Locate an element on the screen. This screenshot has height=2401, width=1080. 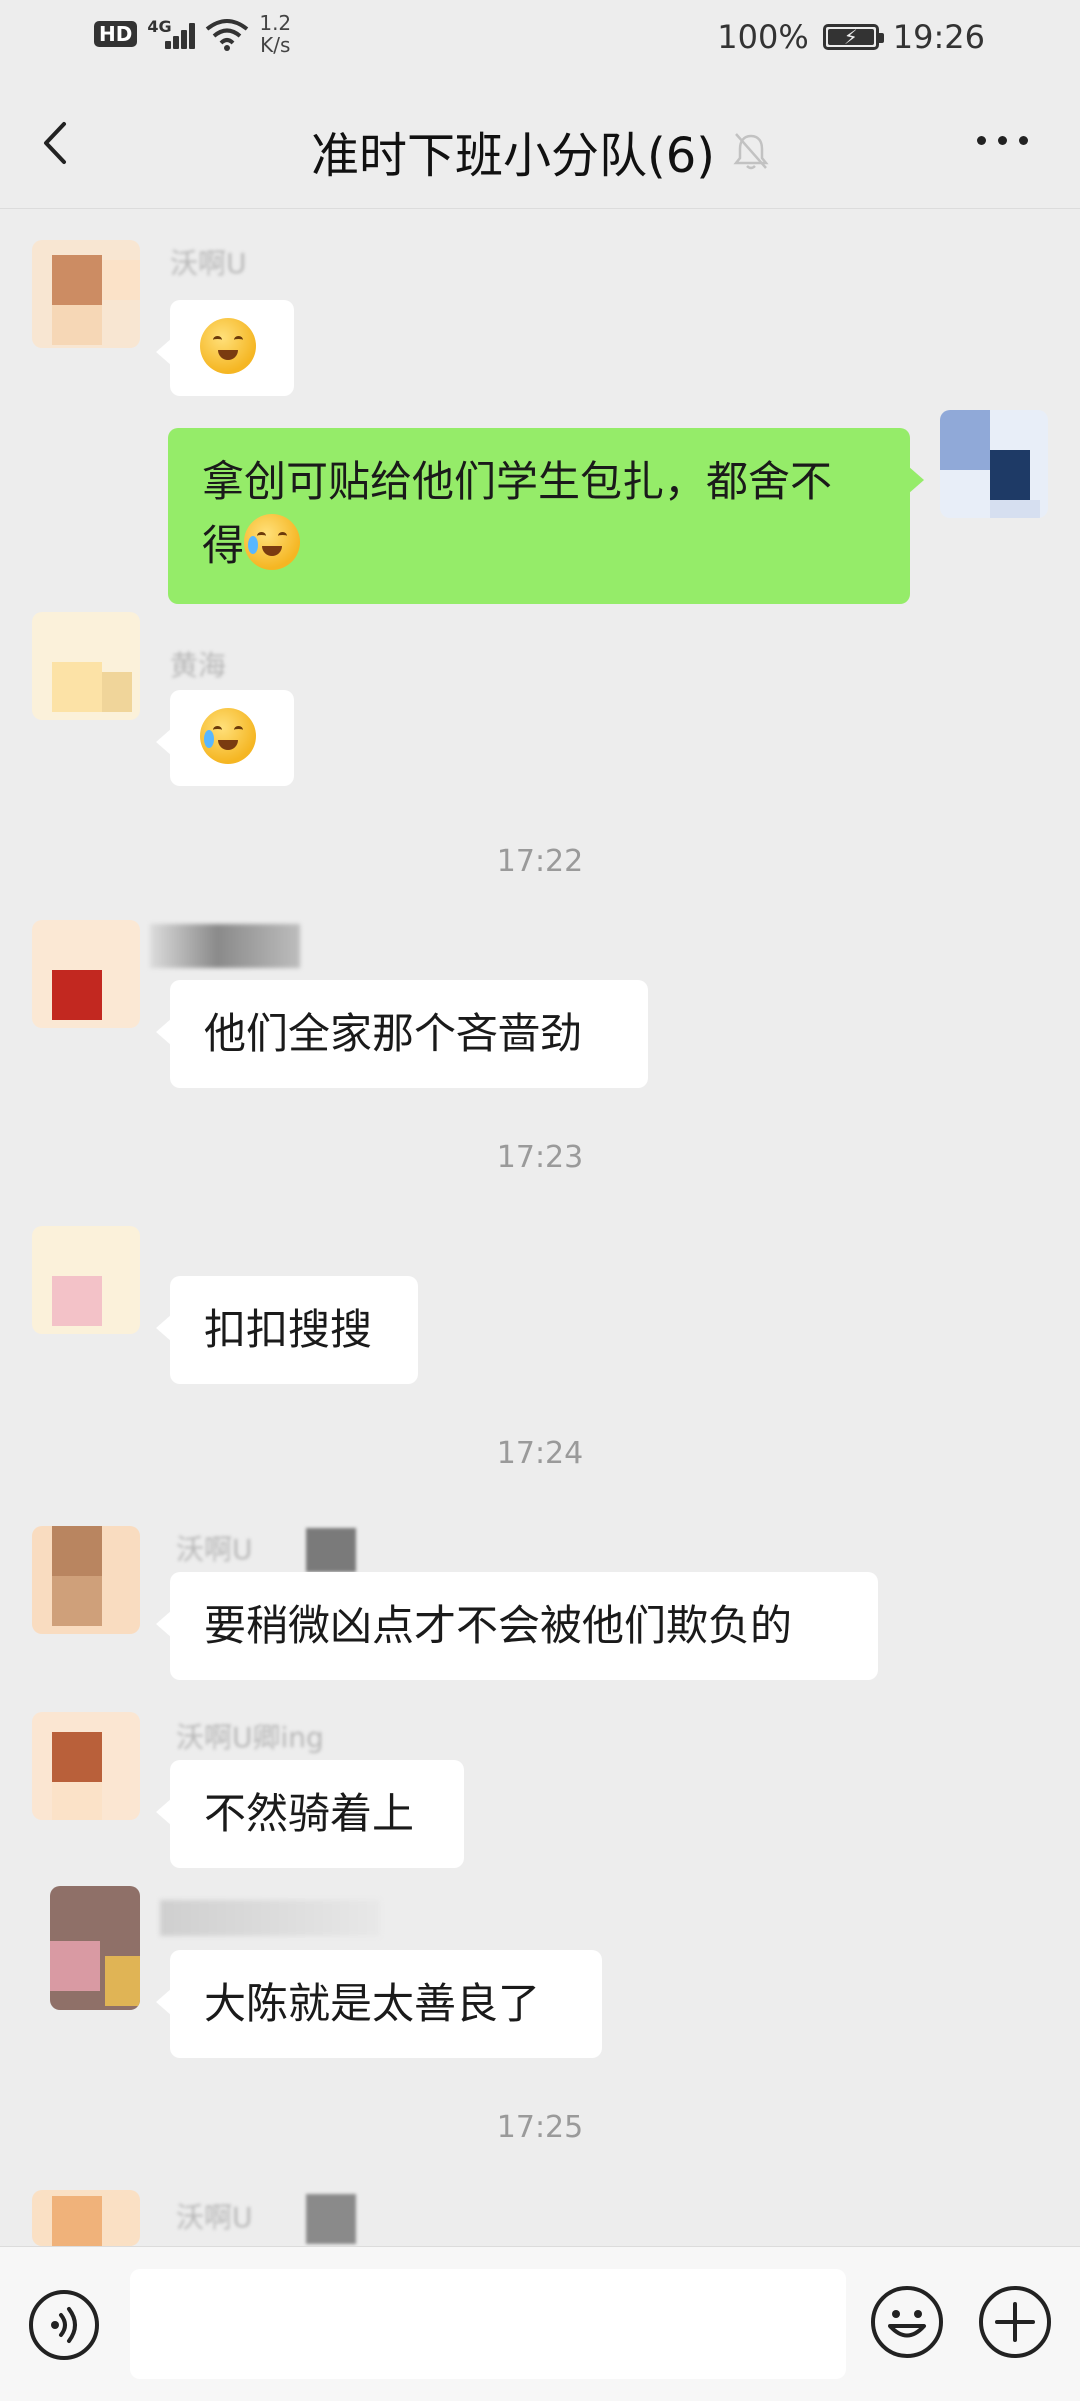
message-text: 扣扣搜搜 is located at coordinates (288, 1329).